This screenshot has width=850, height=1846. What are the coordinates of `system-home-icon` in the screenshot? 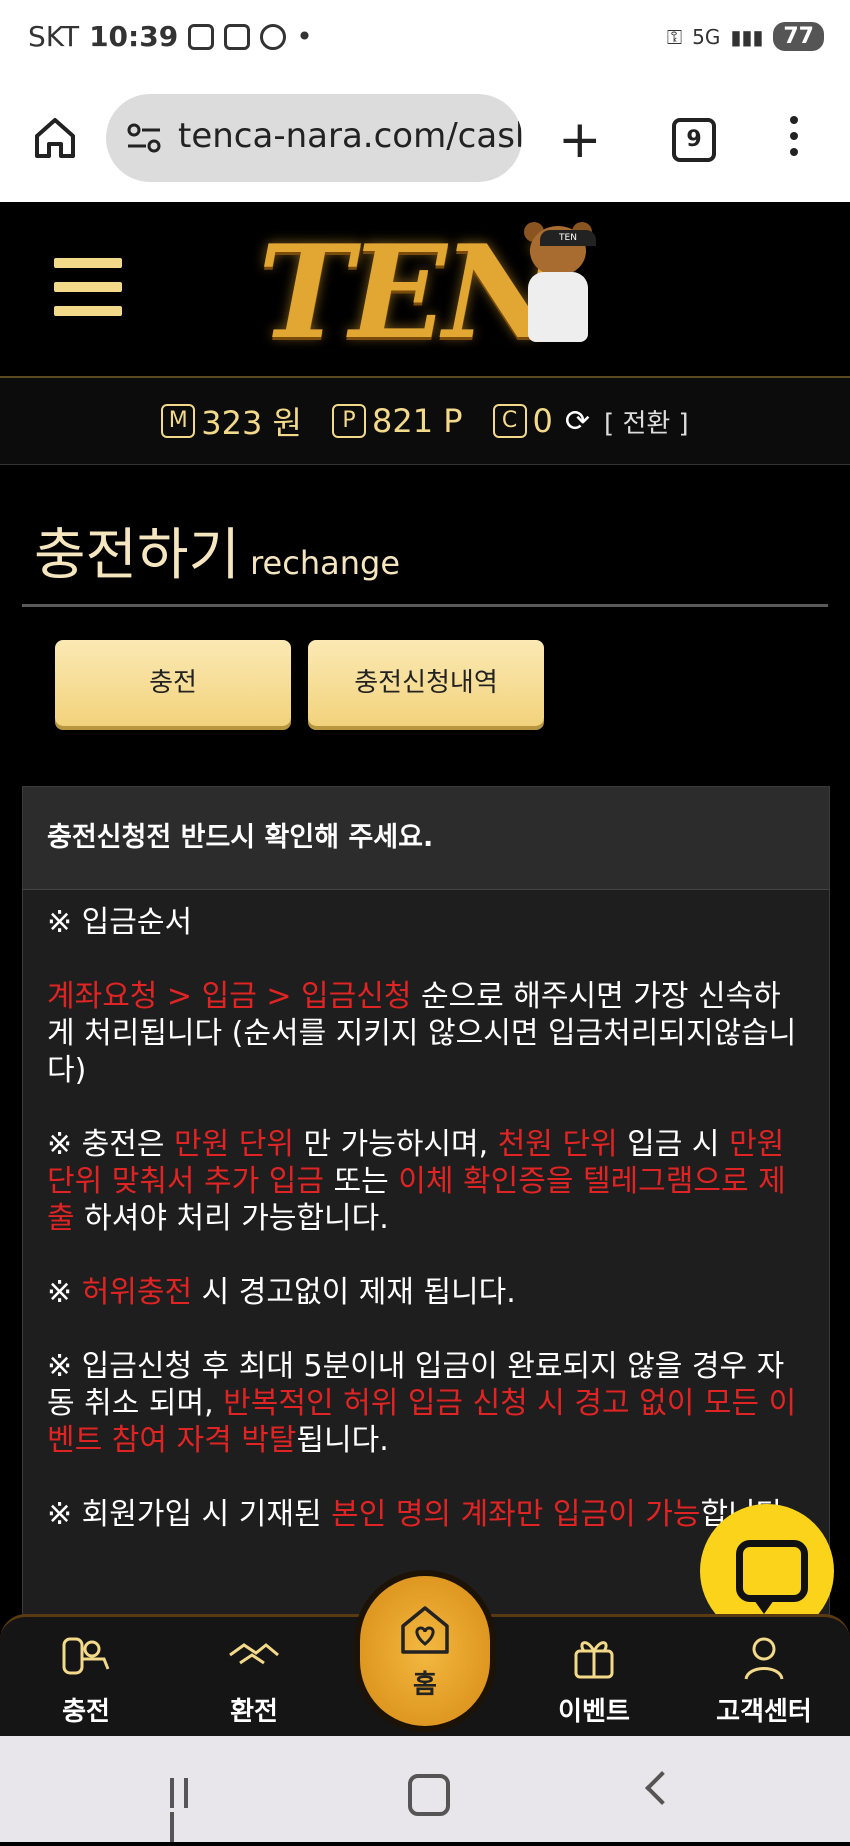 It's located at (429, 1795).